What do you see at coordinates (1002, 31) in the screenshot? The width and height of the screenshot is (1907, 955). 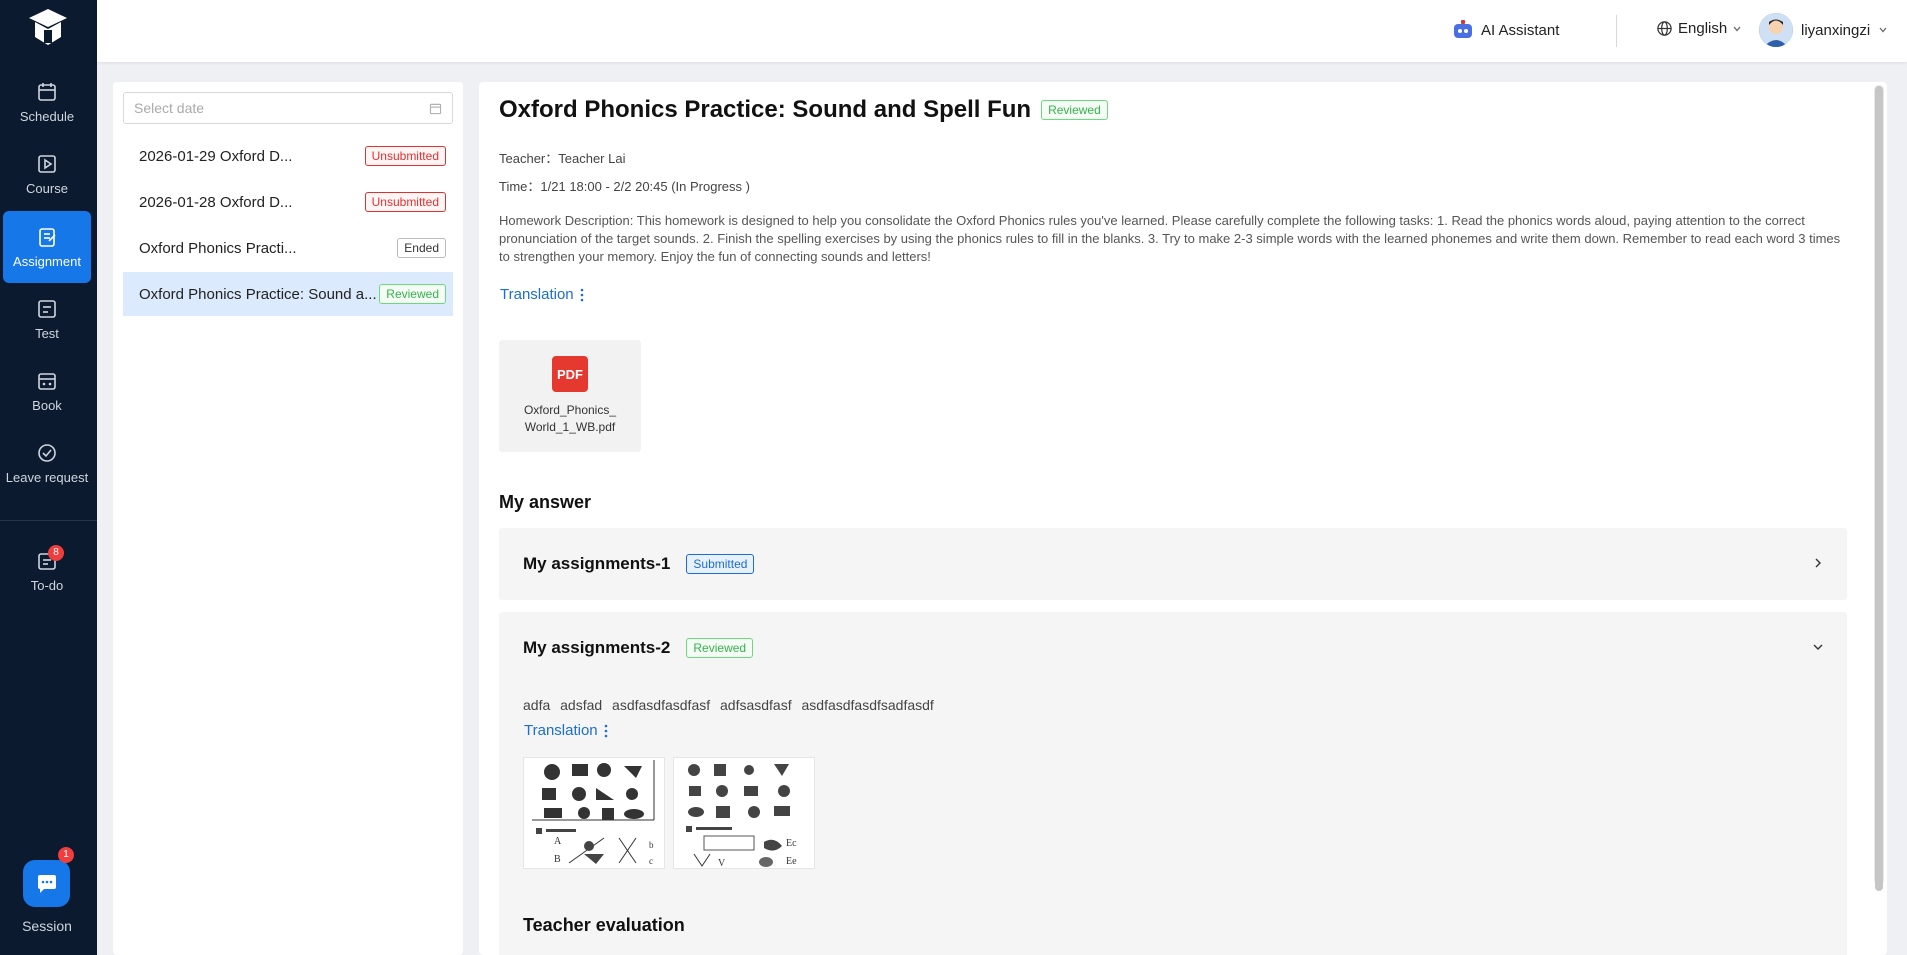 I see `top-header: AI Assistant English liyanxingzi` at bounding box center [1002, 31].